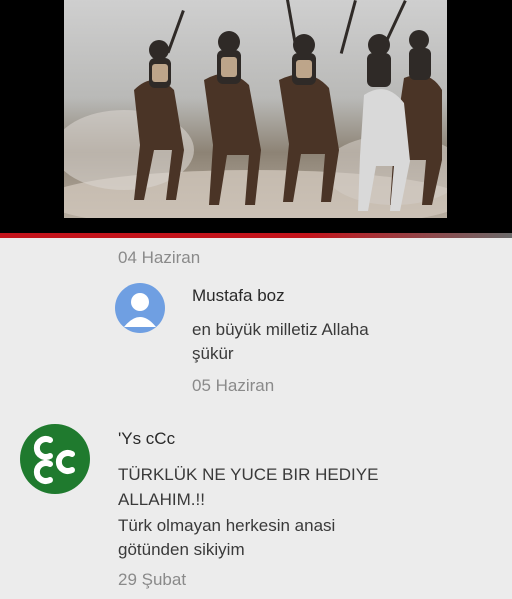 This screenshot has height=599, width=512. Describe the element at coordinates (238, 296) in the screenshot. I see `comment-author: Mustafa boz` at that location.